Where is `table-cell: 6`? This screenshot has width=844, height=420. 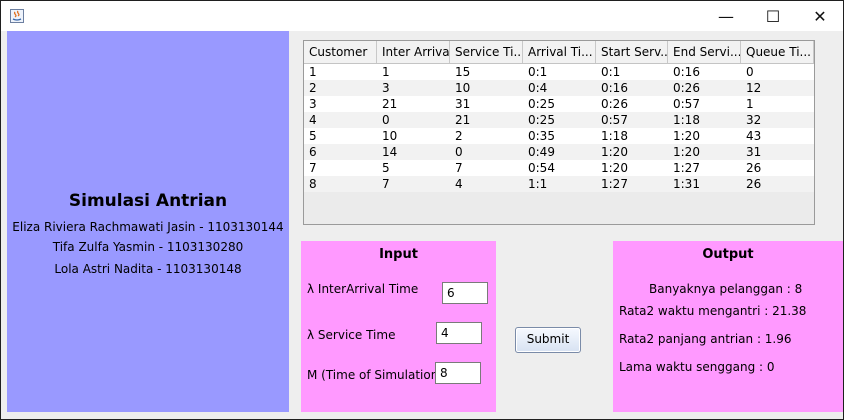 table-cell: 6 is located at coordinates (313, 152).